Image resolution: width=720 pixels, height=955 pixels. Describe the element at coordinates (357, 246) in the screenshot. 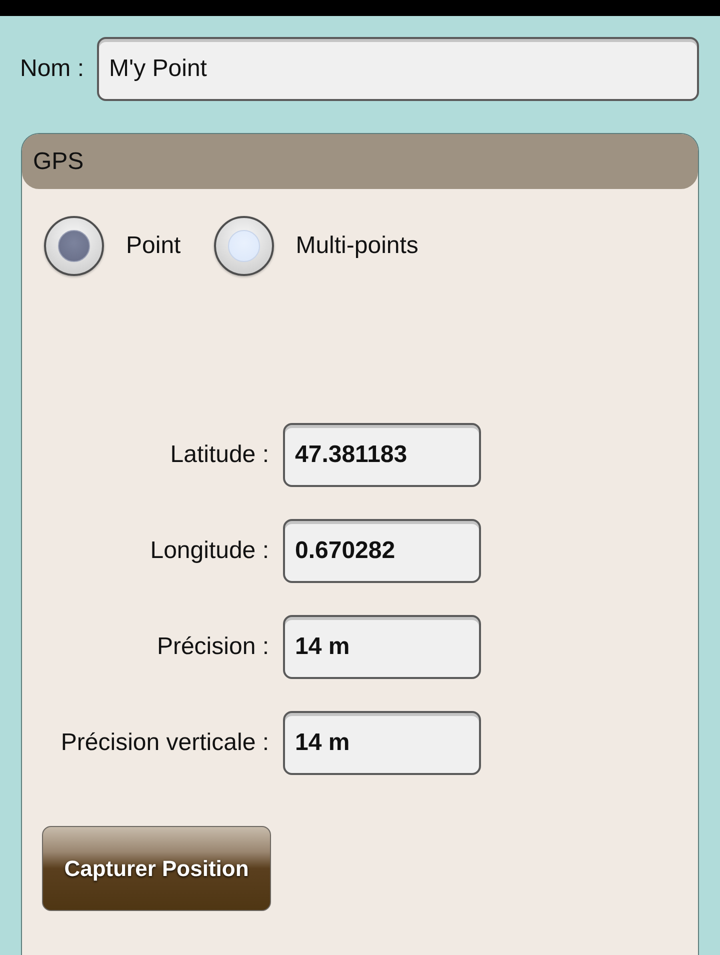

I see `radio-label: Multi-points` at that location.